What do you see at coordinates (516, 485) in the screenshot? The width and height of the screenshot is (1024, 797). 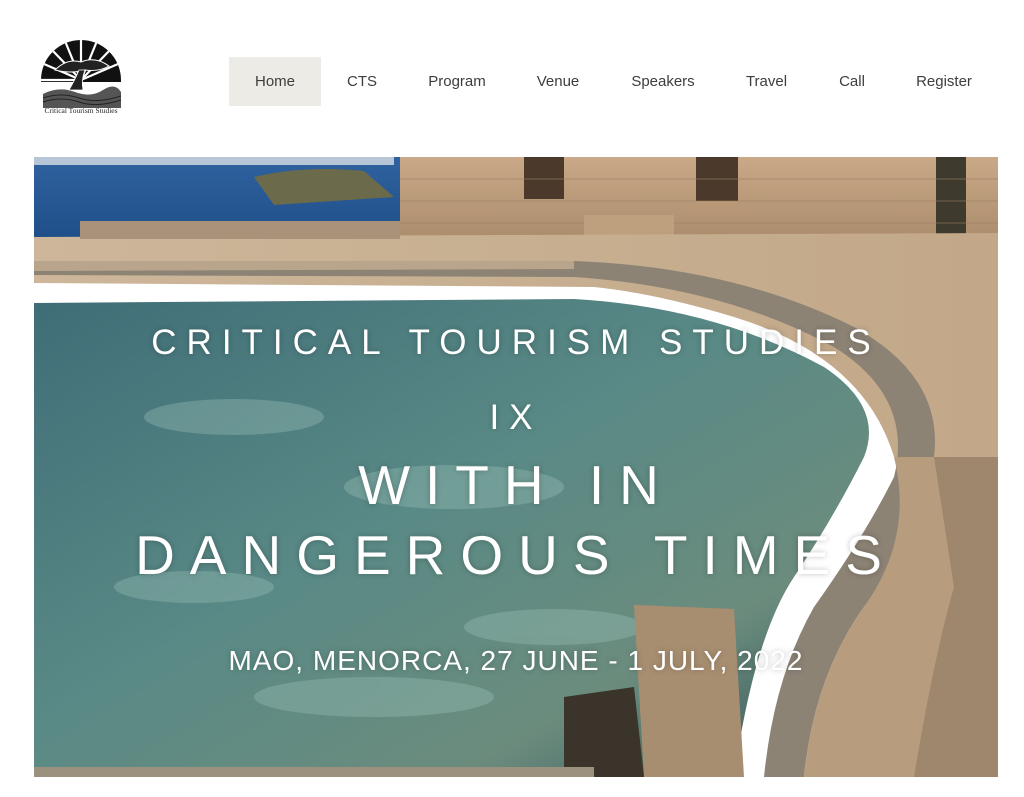 I see `hero-theme-line1: WITH IN` at bounding box center [516, 485].